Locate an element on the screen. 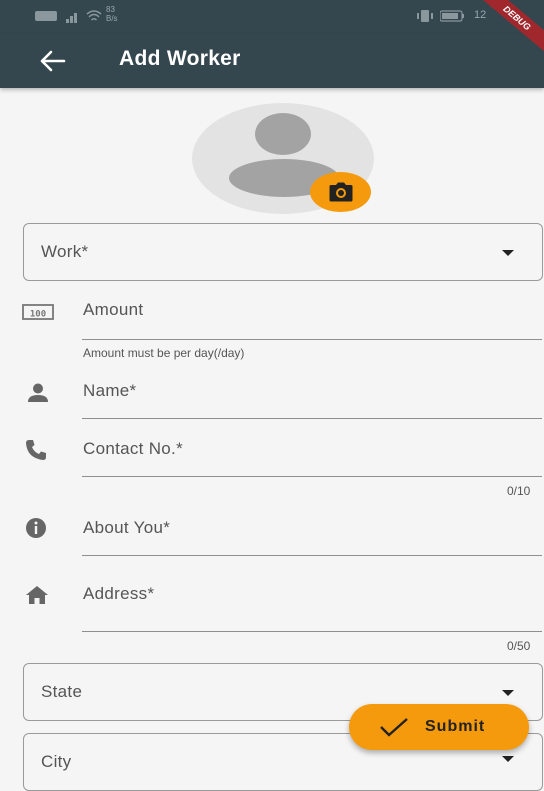  camera-icon is located at coordinates (341, 194).